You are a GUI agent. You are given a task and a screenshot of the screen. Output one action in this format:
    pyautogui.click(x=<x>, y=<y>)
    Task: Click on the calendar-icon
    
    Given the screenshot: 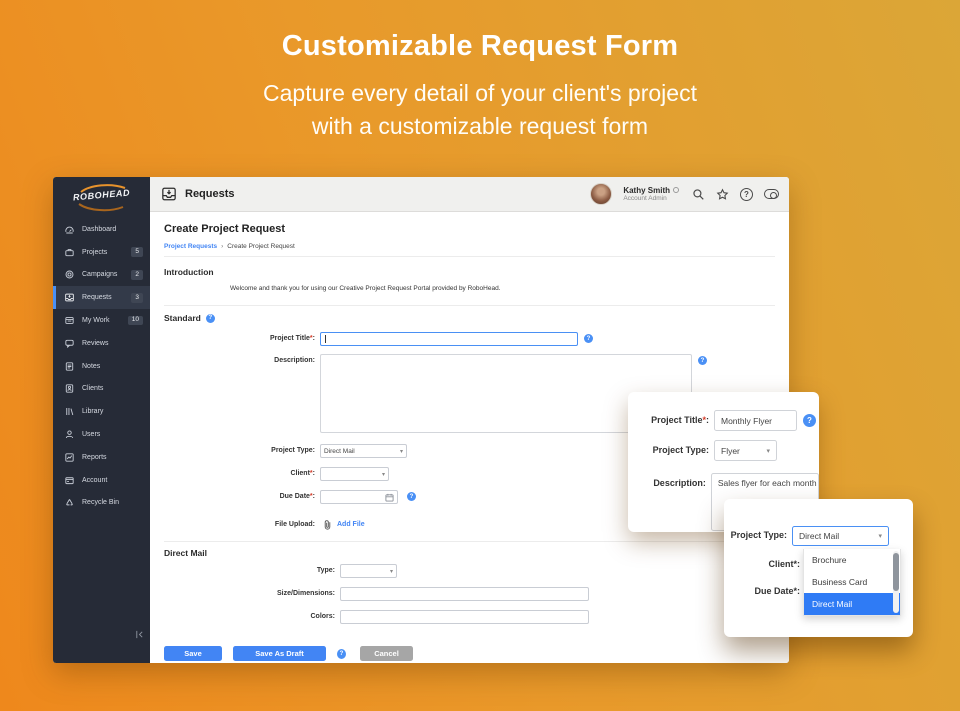 What is the action you would take?
    pyautogui.click(x=389, y=497)
    